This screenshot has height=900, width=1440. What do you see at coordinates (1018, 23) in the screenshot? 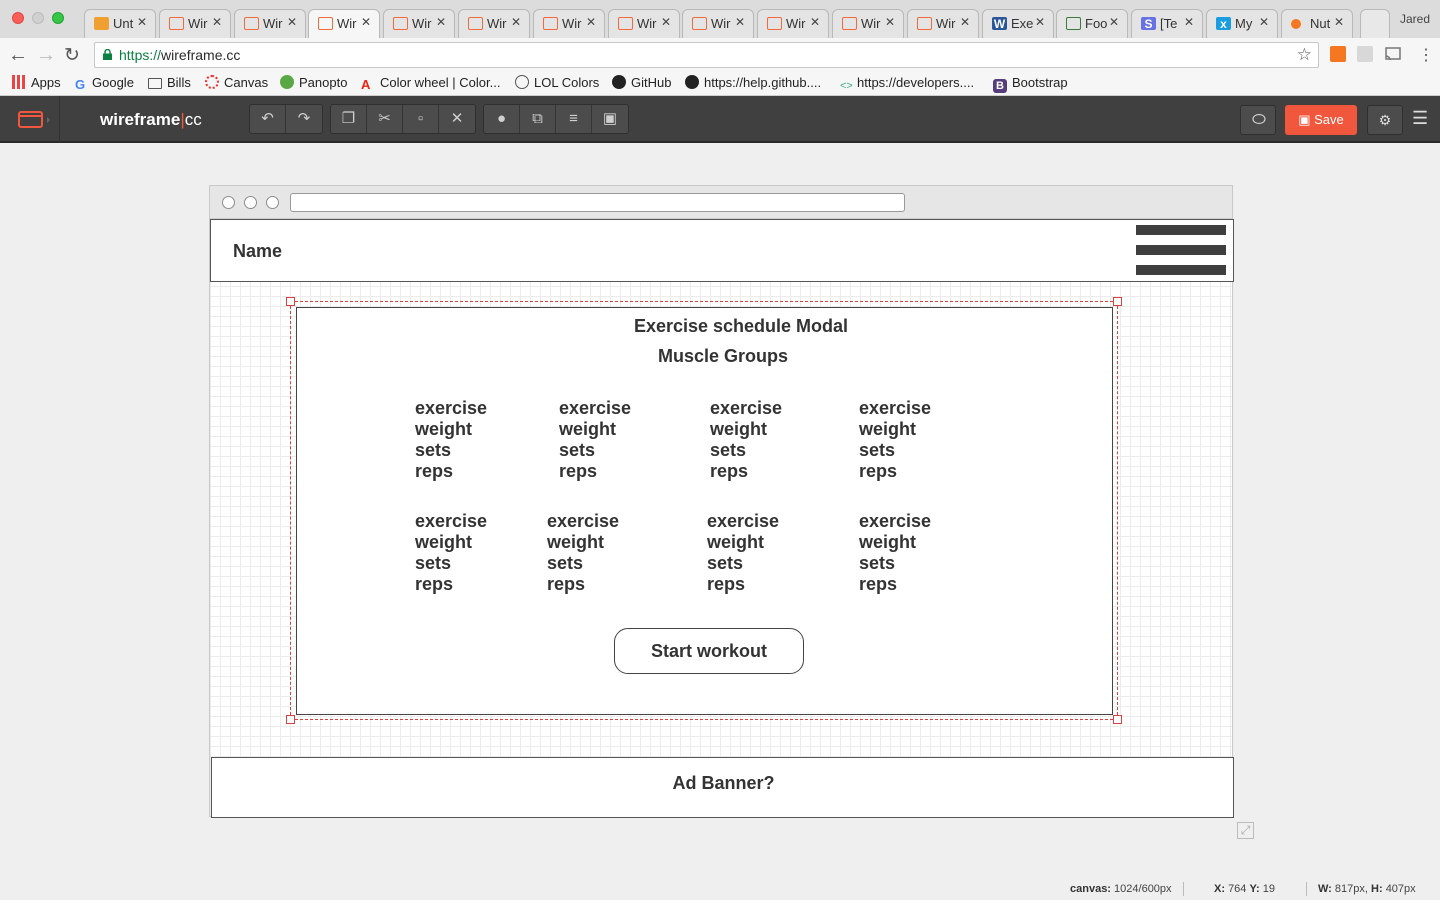
I see `browser-tab: W Exe ✕` at bounding box center [1018, 23].